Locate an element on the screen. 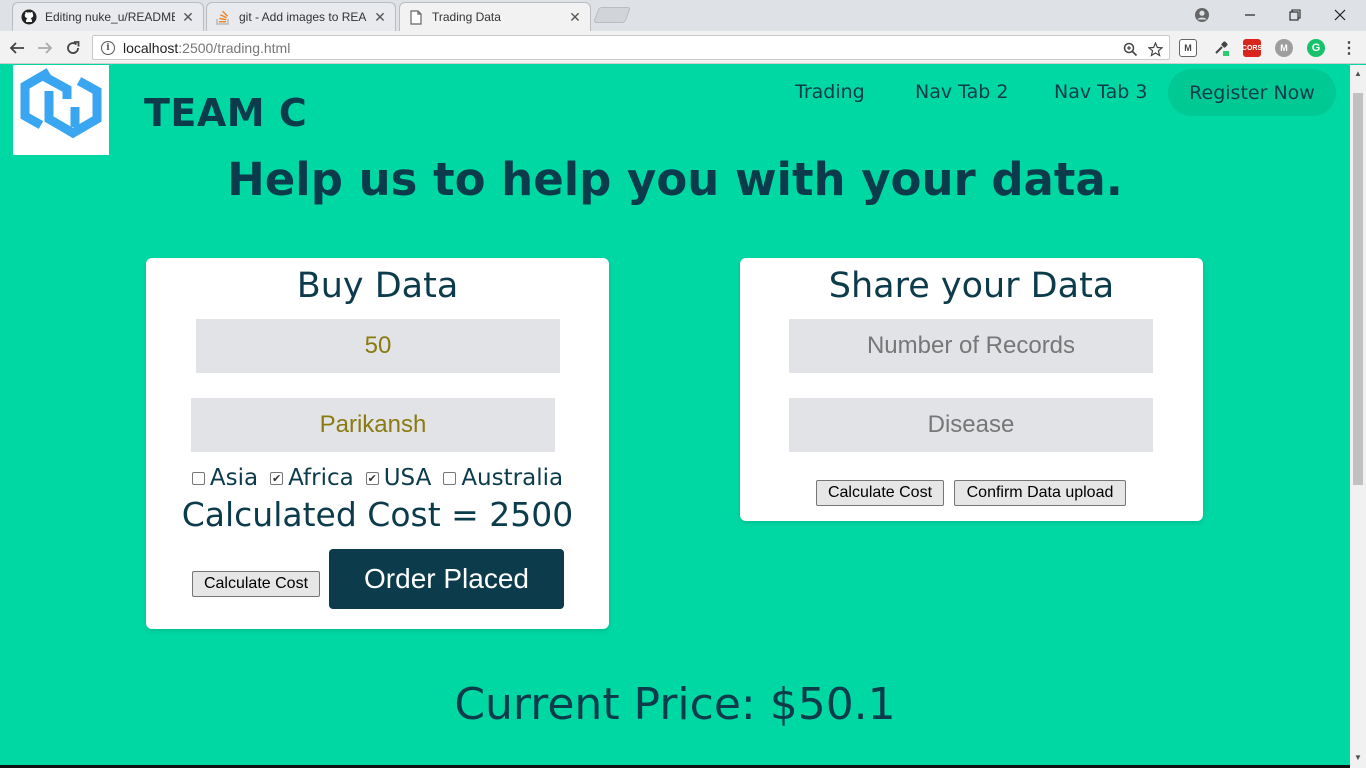 The height and width of the screenshot is (768, 1366). profile-icon is located at coordinates (1202, 15).